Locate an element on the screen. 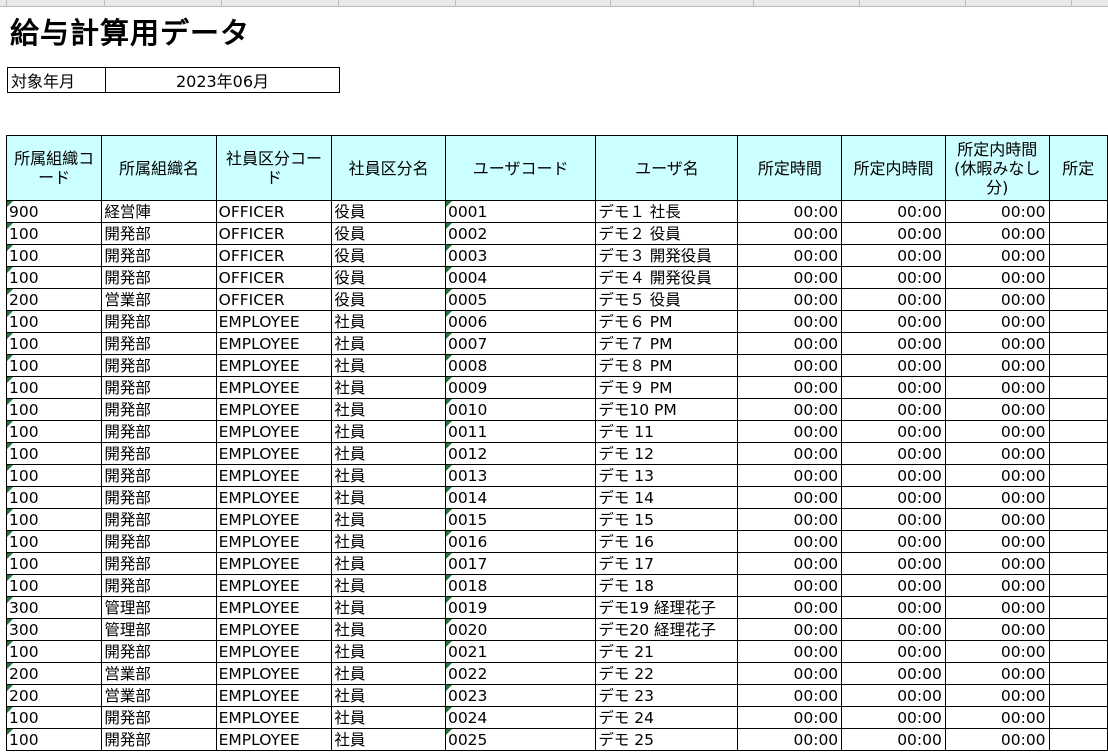 This screenshot has width=1108, height=753. table-cell: デモ 17 is located at coordinates (667, 563).